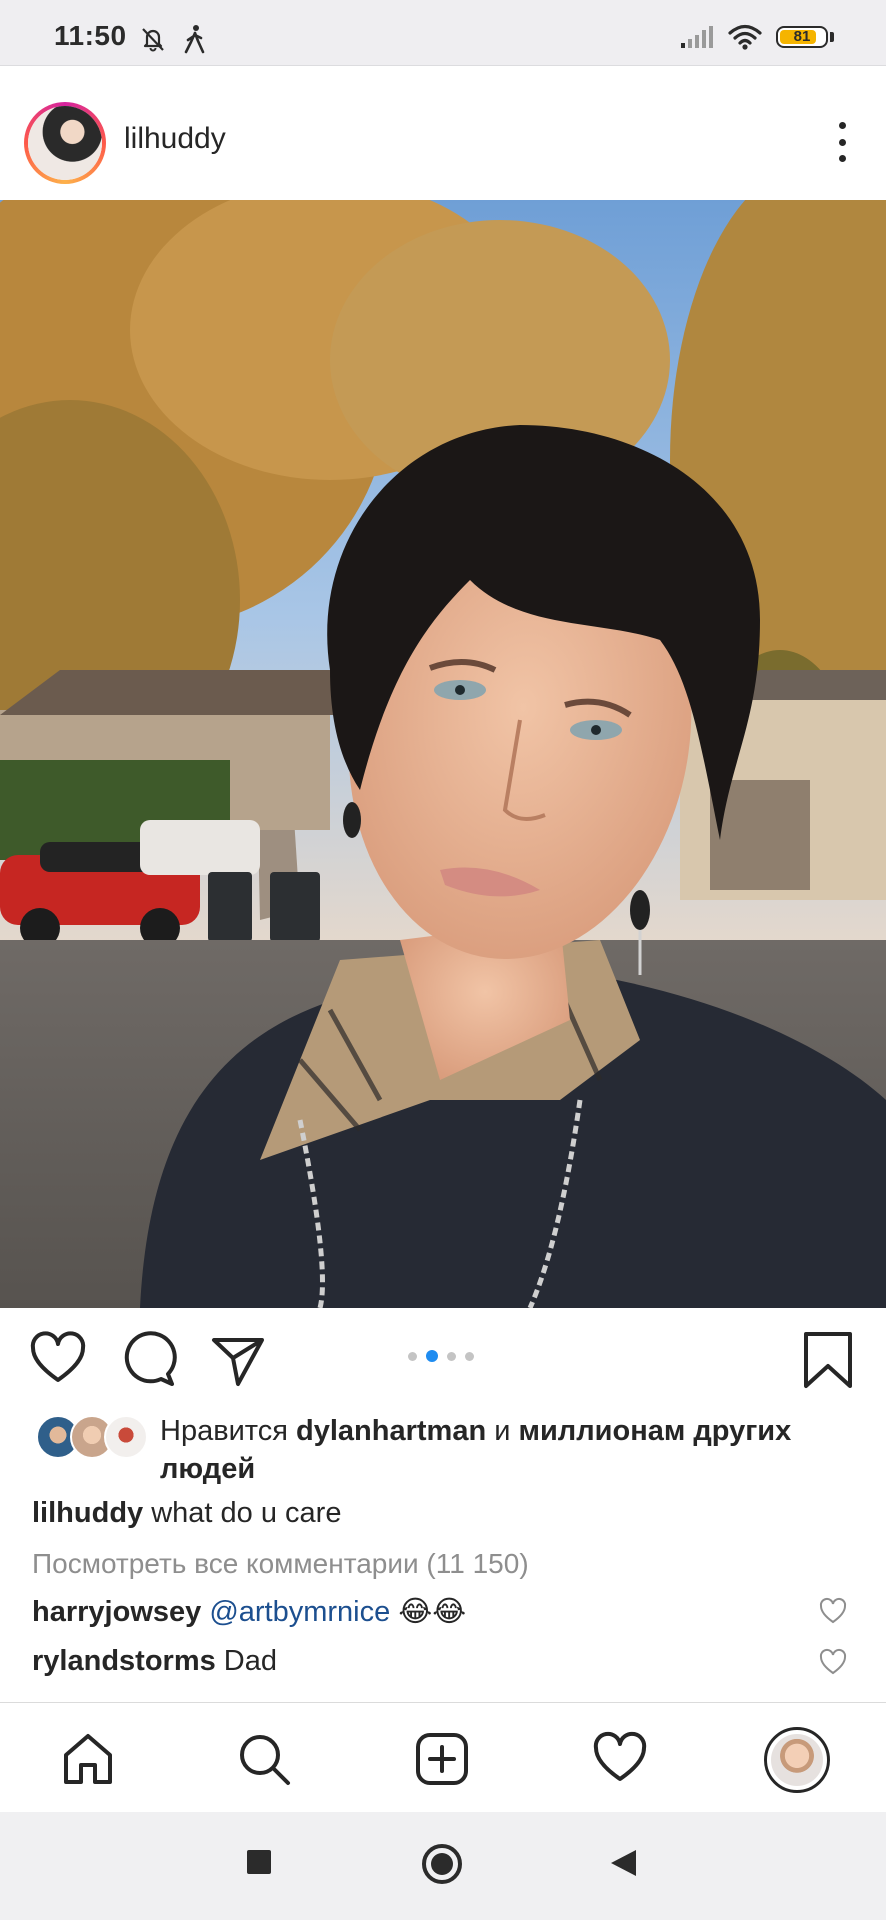 The height and width of the screenshot is (1920, 886). What do you see at coordinates (502, 1431) in the screenshot?
I see `likes-joiner: и` at bounding box center [502, 1431].